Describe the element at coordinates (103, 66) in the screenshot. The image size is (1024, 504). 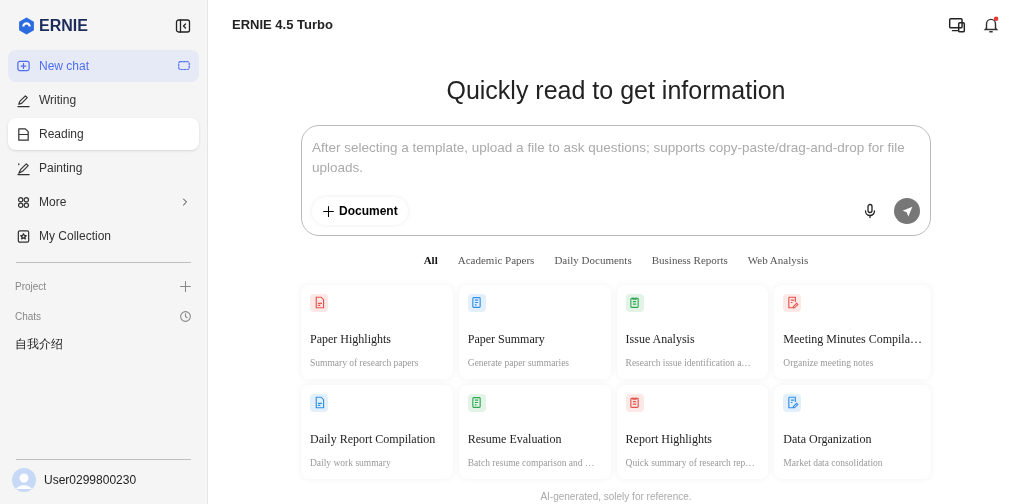
I see `sidebar-item: New chat` at that location.